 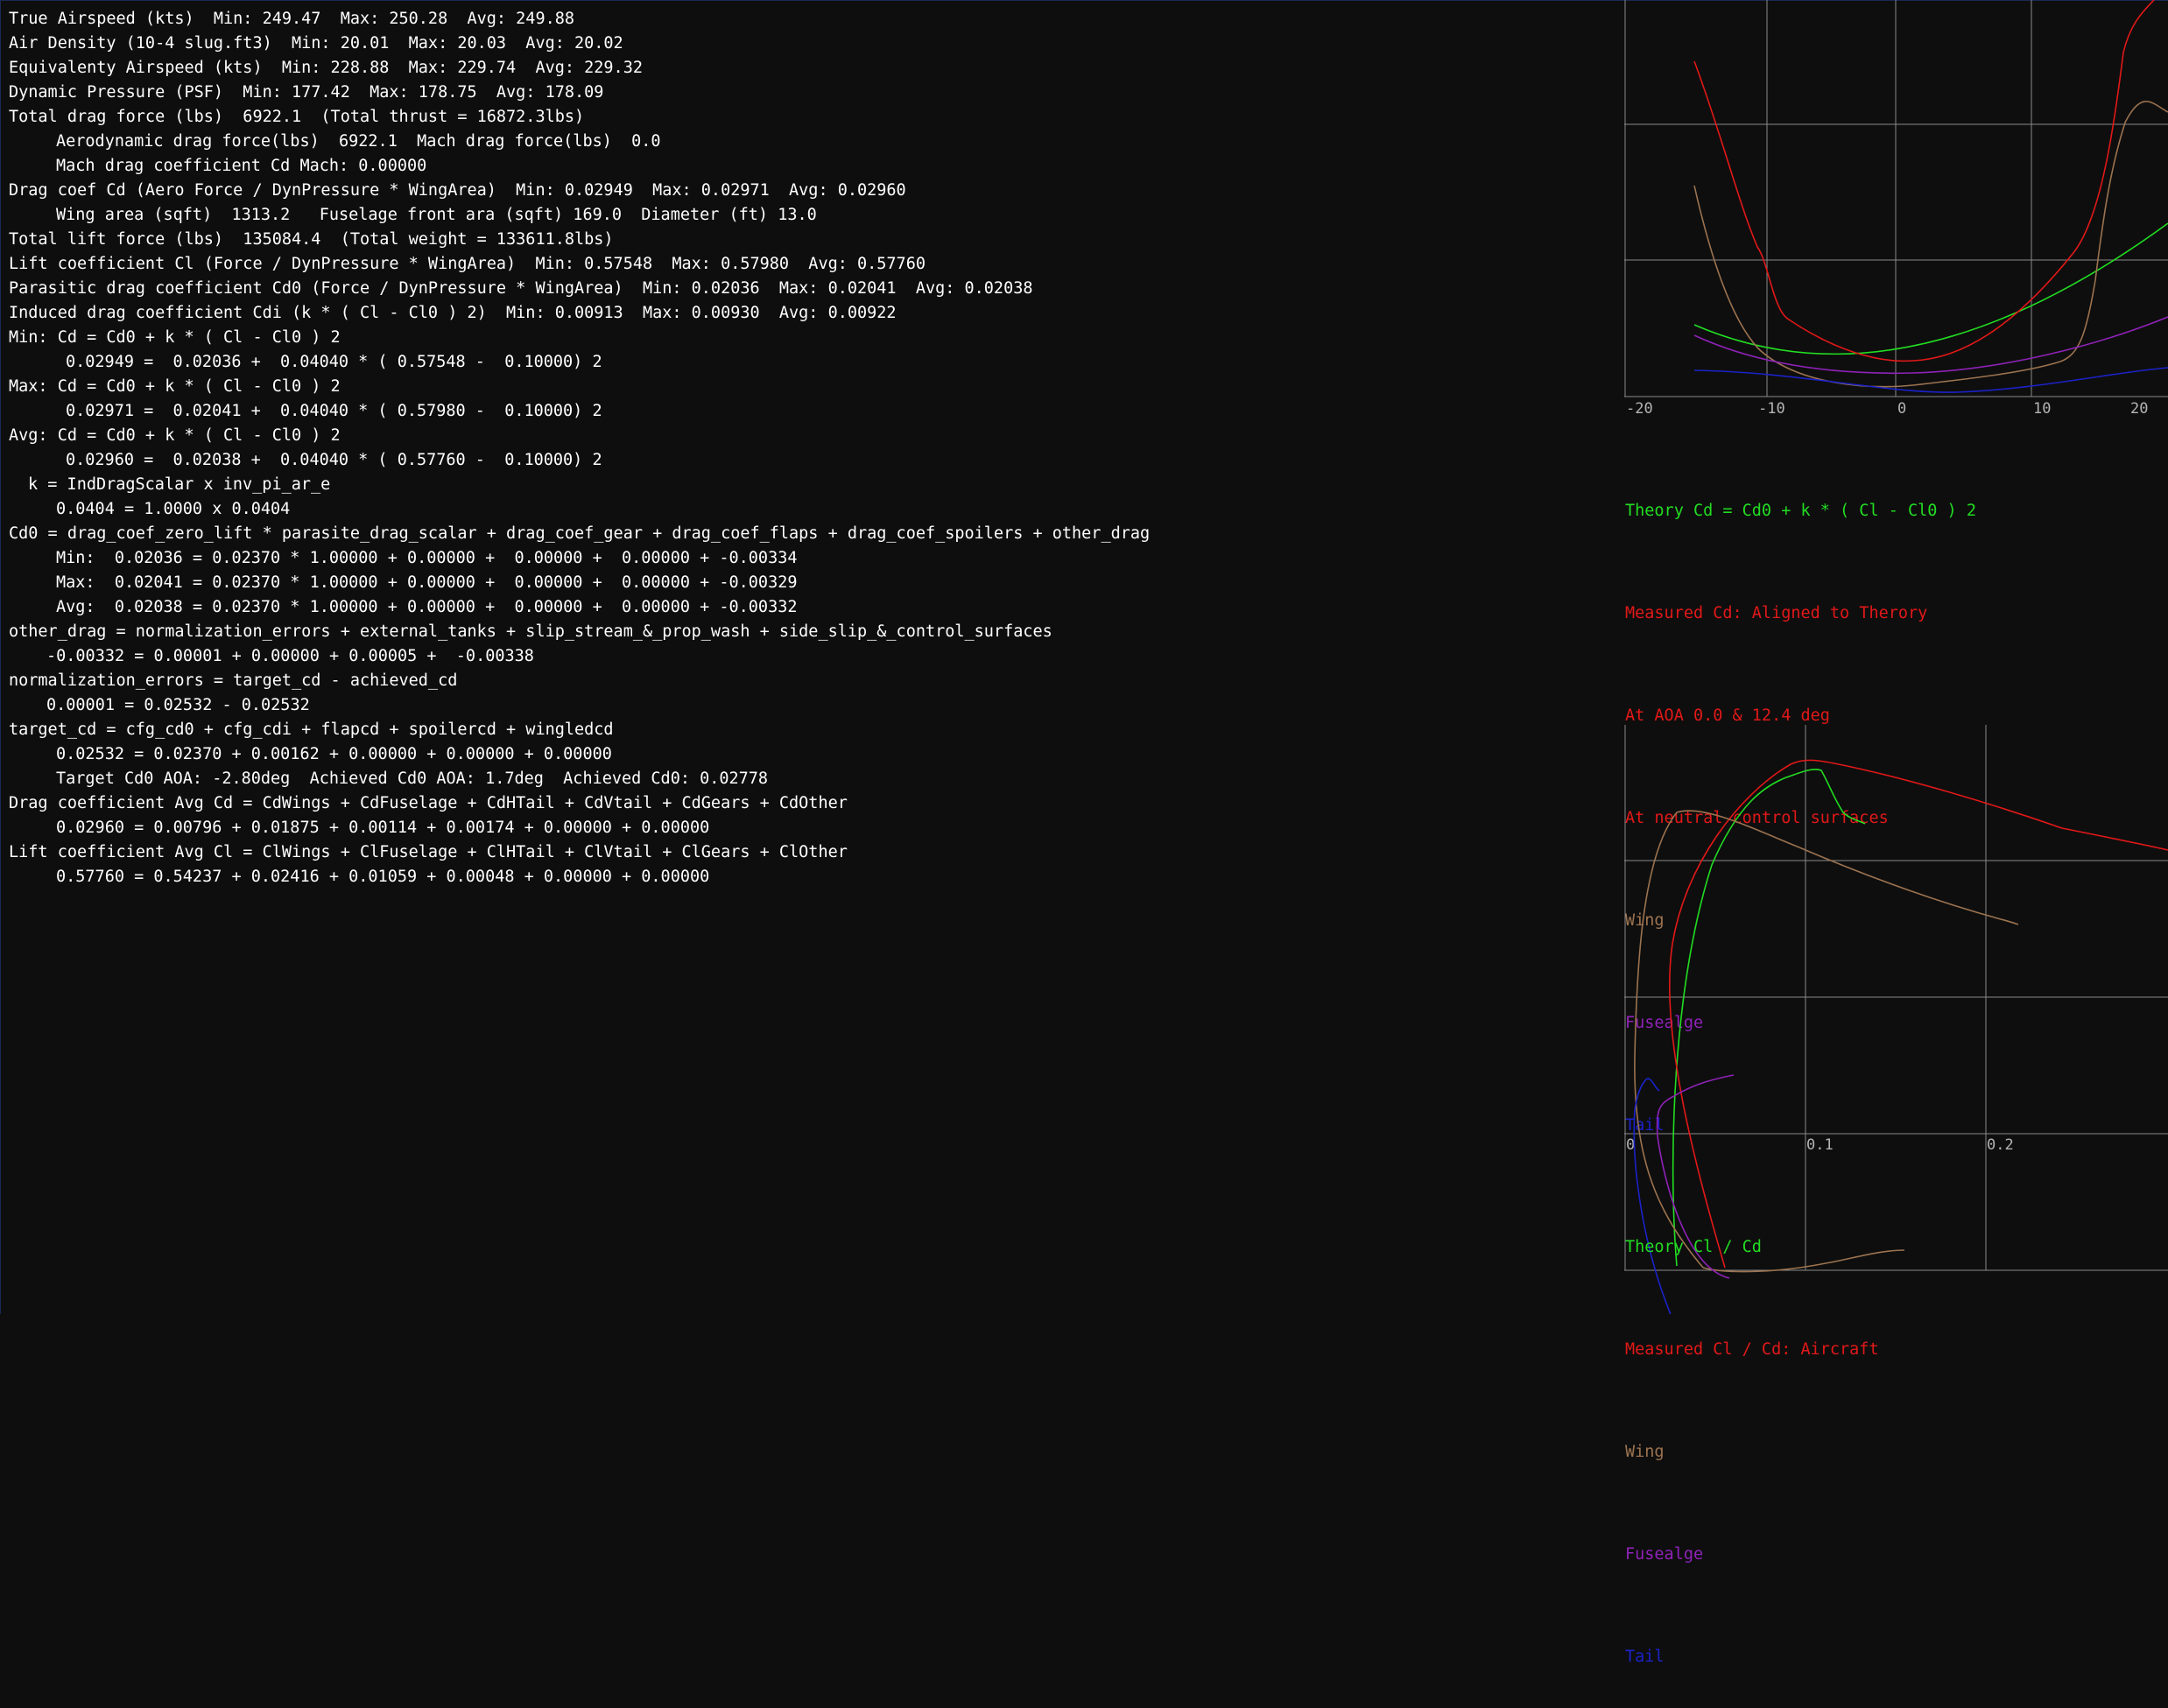 I want to click on graph-grid, so click(x=1896, y=199).